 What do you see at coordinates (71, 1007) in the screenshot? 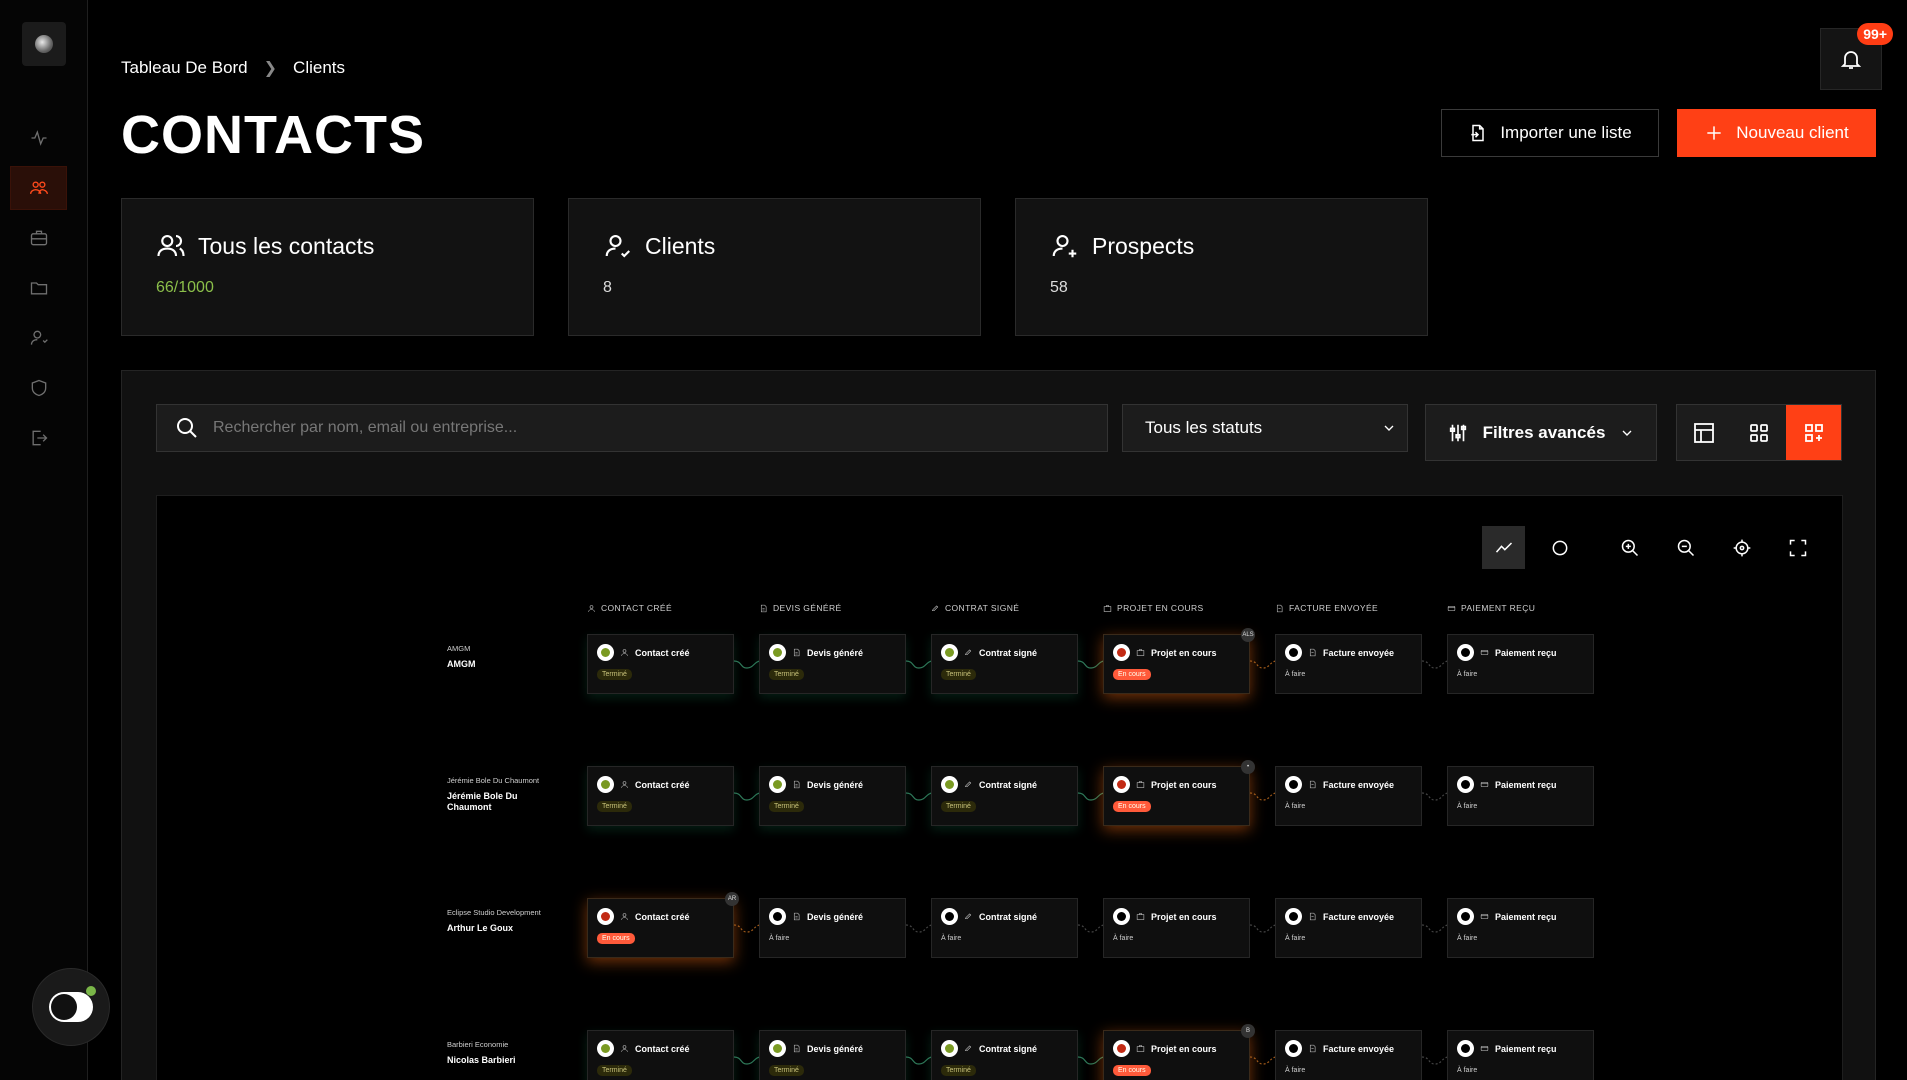
I see `theme-toggle` at bounding box center [71, 1007].